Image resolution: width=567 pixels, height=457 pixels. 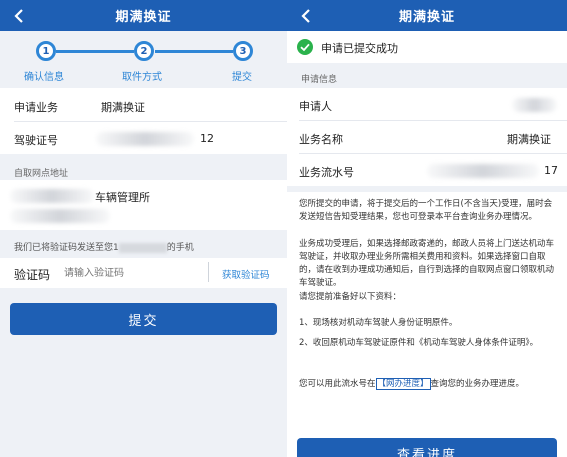 I want to click on sms-notice: 我们已将验证码发送至您1 的手机, so click(x=104, y=246).